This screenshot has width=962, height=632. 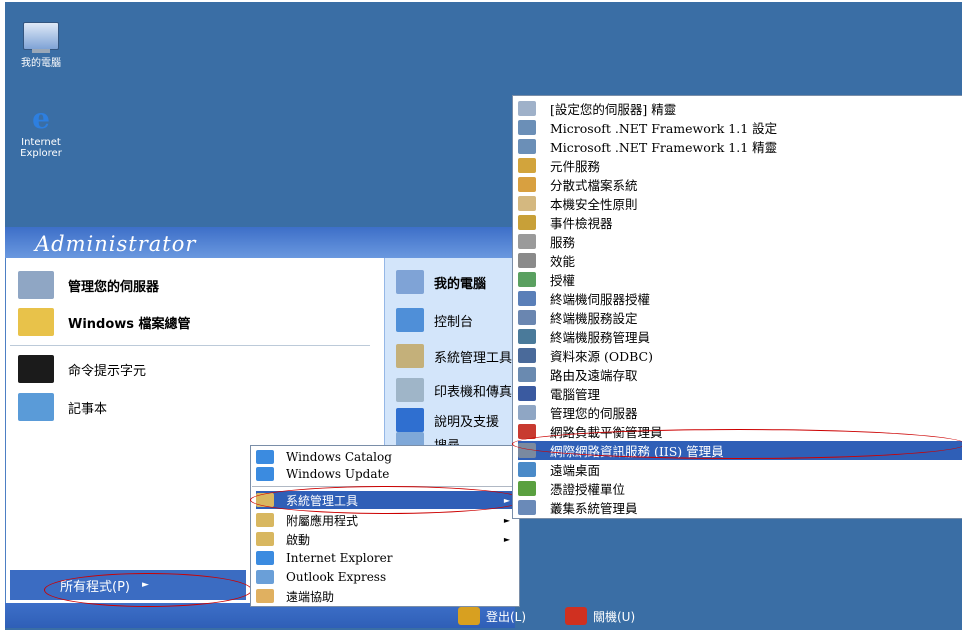 I want to click on admin-tools-item-label: 分散式檔案系統, so click(x=594, y=185).